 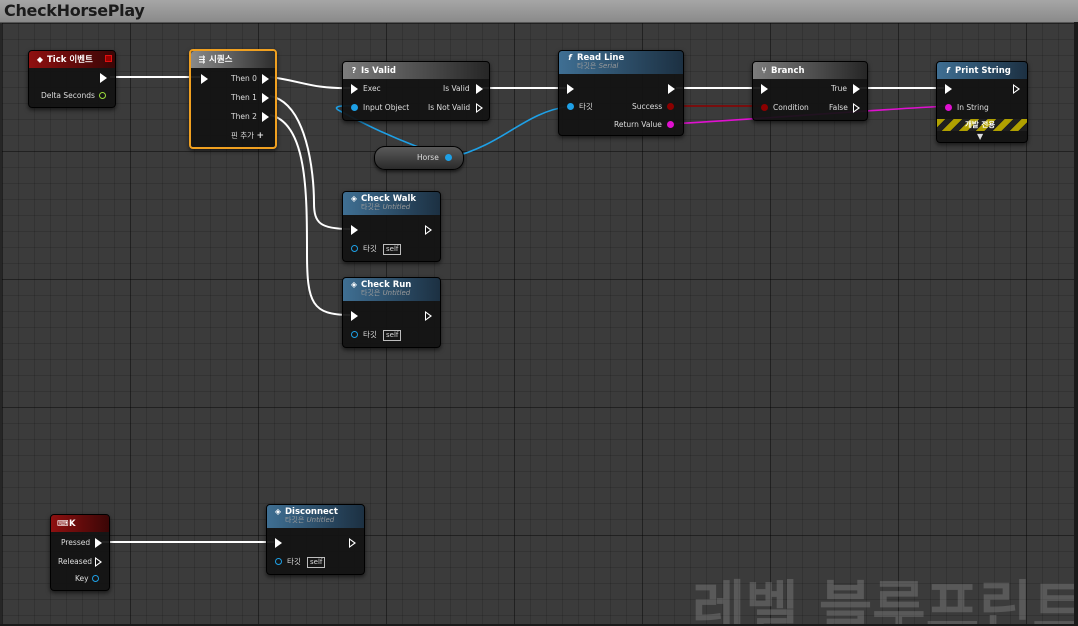 I want to click on read-line-target-pin, so click(x=570, y=106).